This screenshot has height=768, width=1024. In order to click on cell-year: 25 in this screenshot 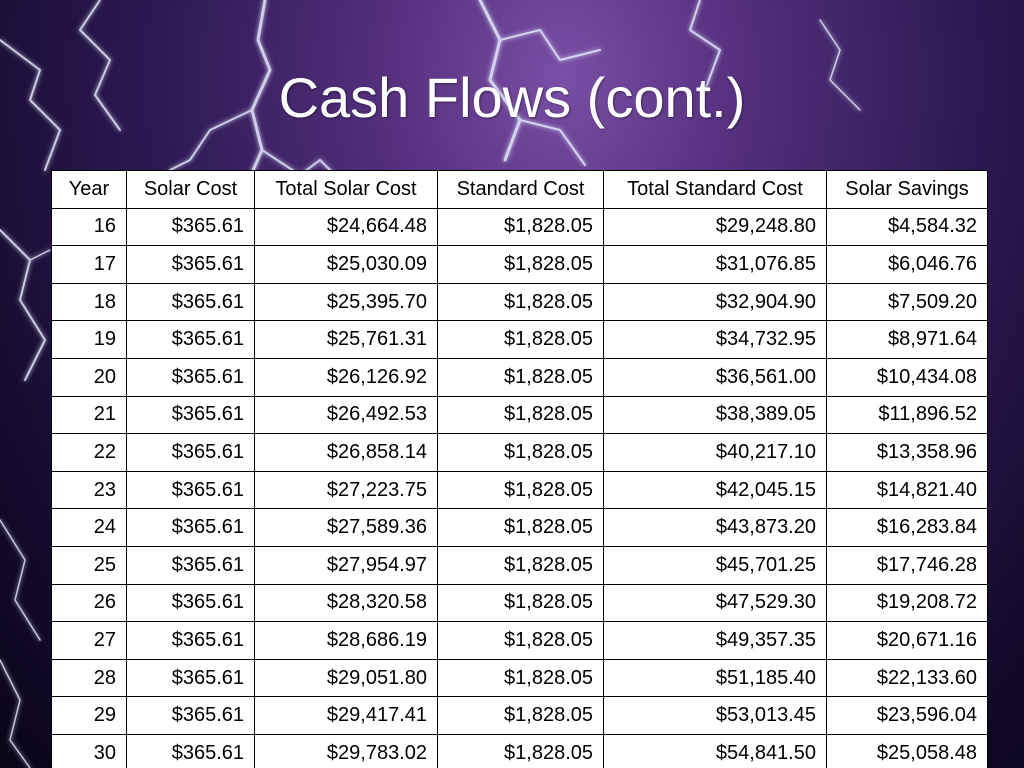, I will do `click(89, 565)`.